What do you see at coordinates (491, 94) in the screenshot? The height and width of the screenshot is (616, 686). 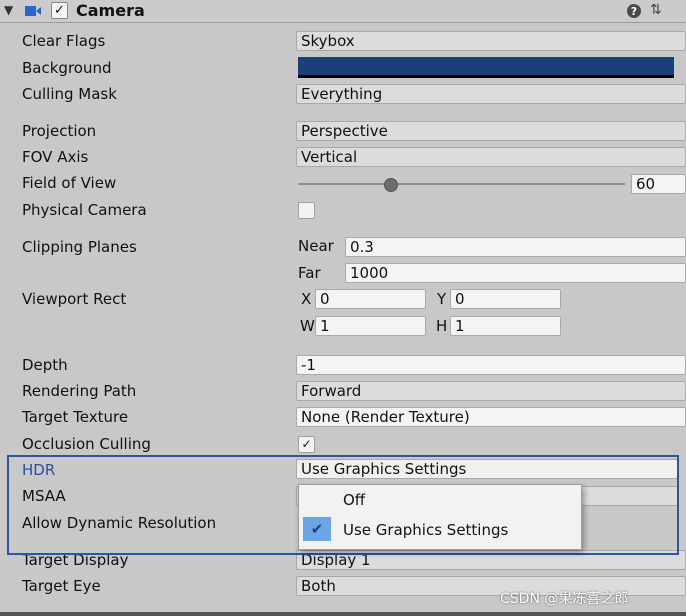 I see `culling-mask-dropdown: Everything` at bounding box center [491, 94].